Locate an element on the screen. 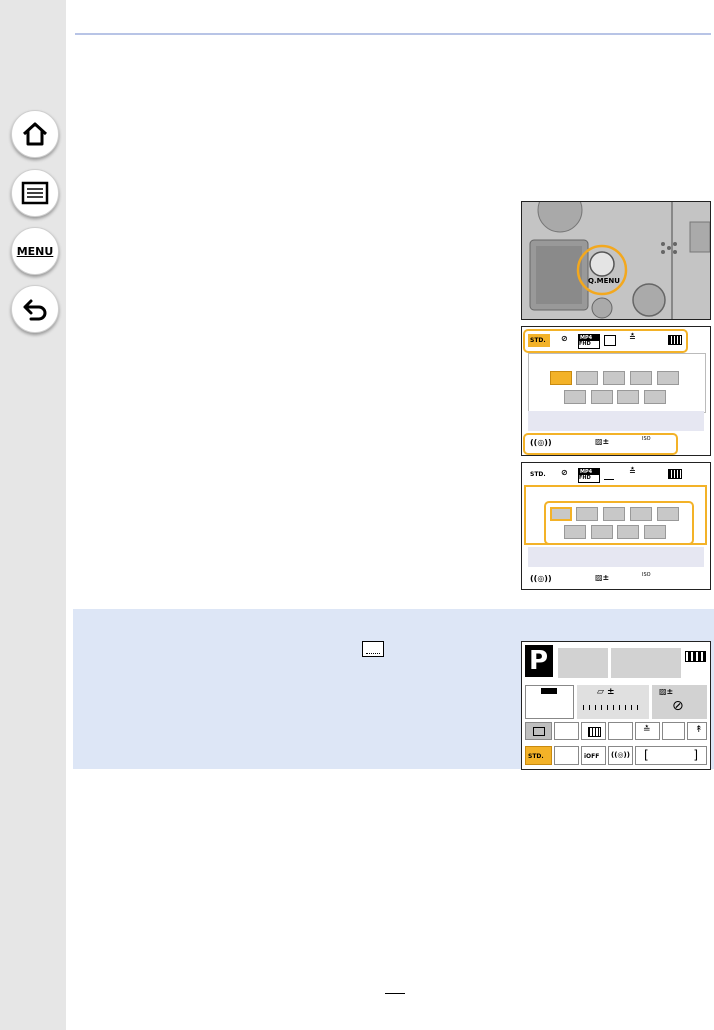 This screenshot has height=1030, width=714. std-cell: STD. is located at coordinates (538, 755).